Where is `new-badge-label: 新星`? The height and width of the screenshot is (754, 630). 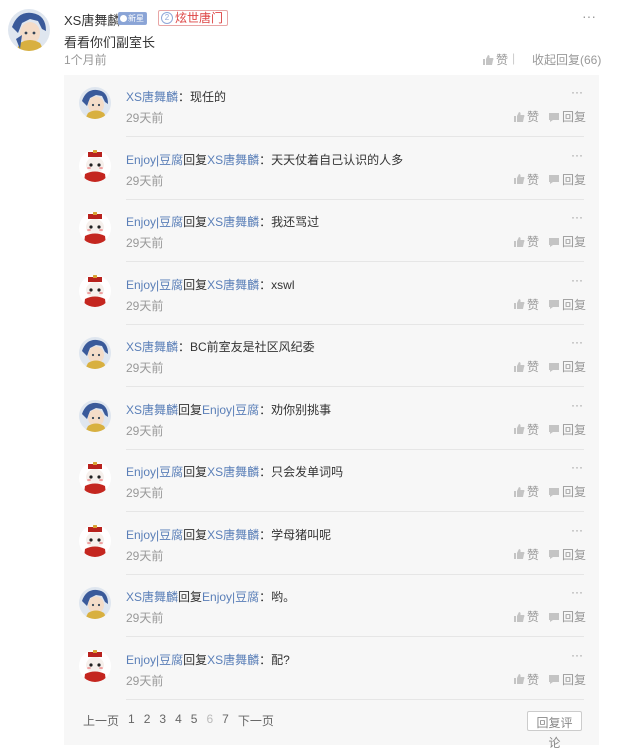 new-badge-label: 新星 is located at coordinates (136, 18).